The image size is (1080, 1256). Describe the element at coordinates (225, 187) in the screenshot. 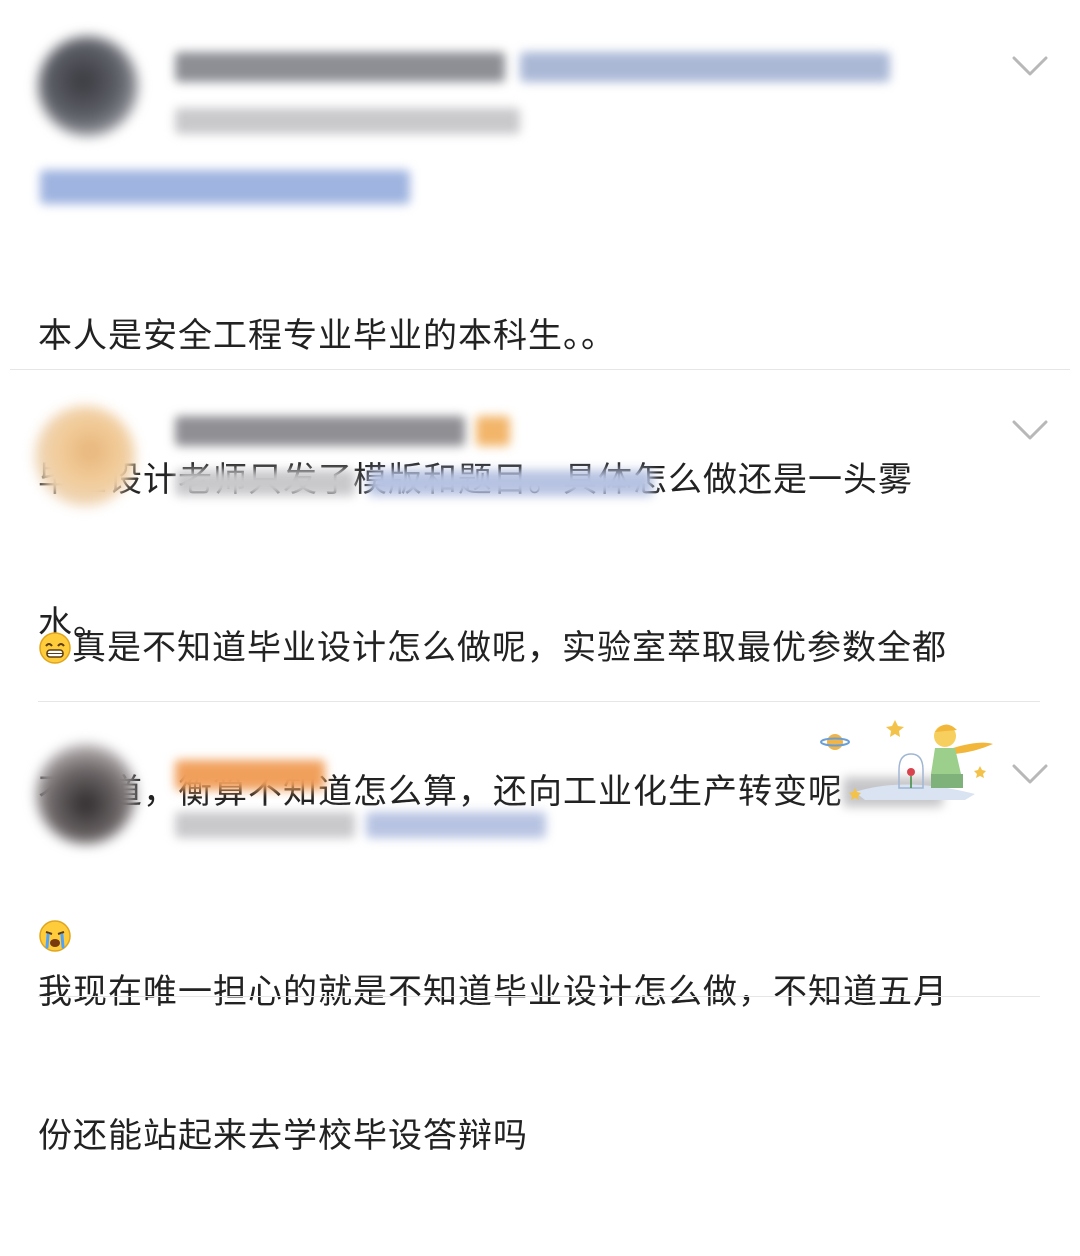

I see `topic-link-redacted` at that location.